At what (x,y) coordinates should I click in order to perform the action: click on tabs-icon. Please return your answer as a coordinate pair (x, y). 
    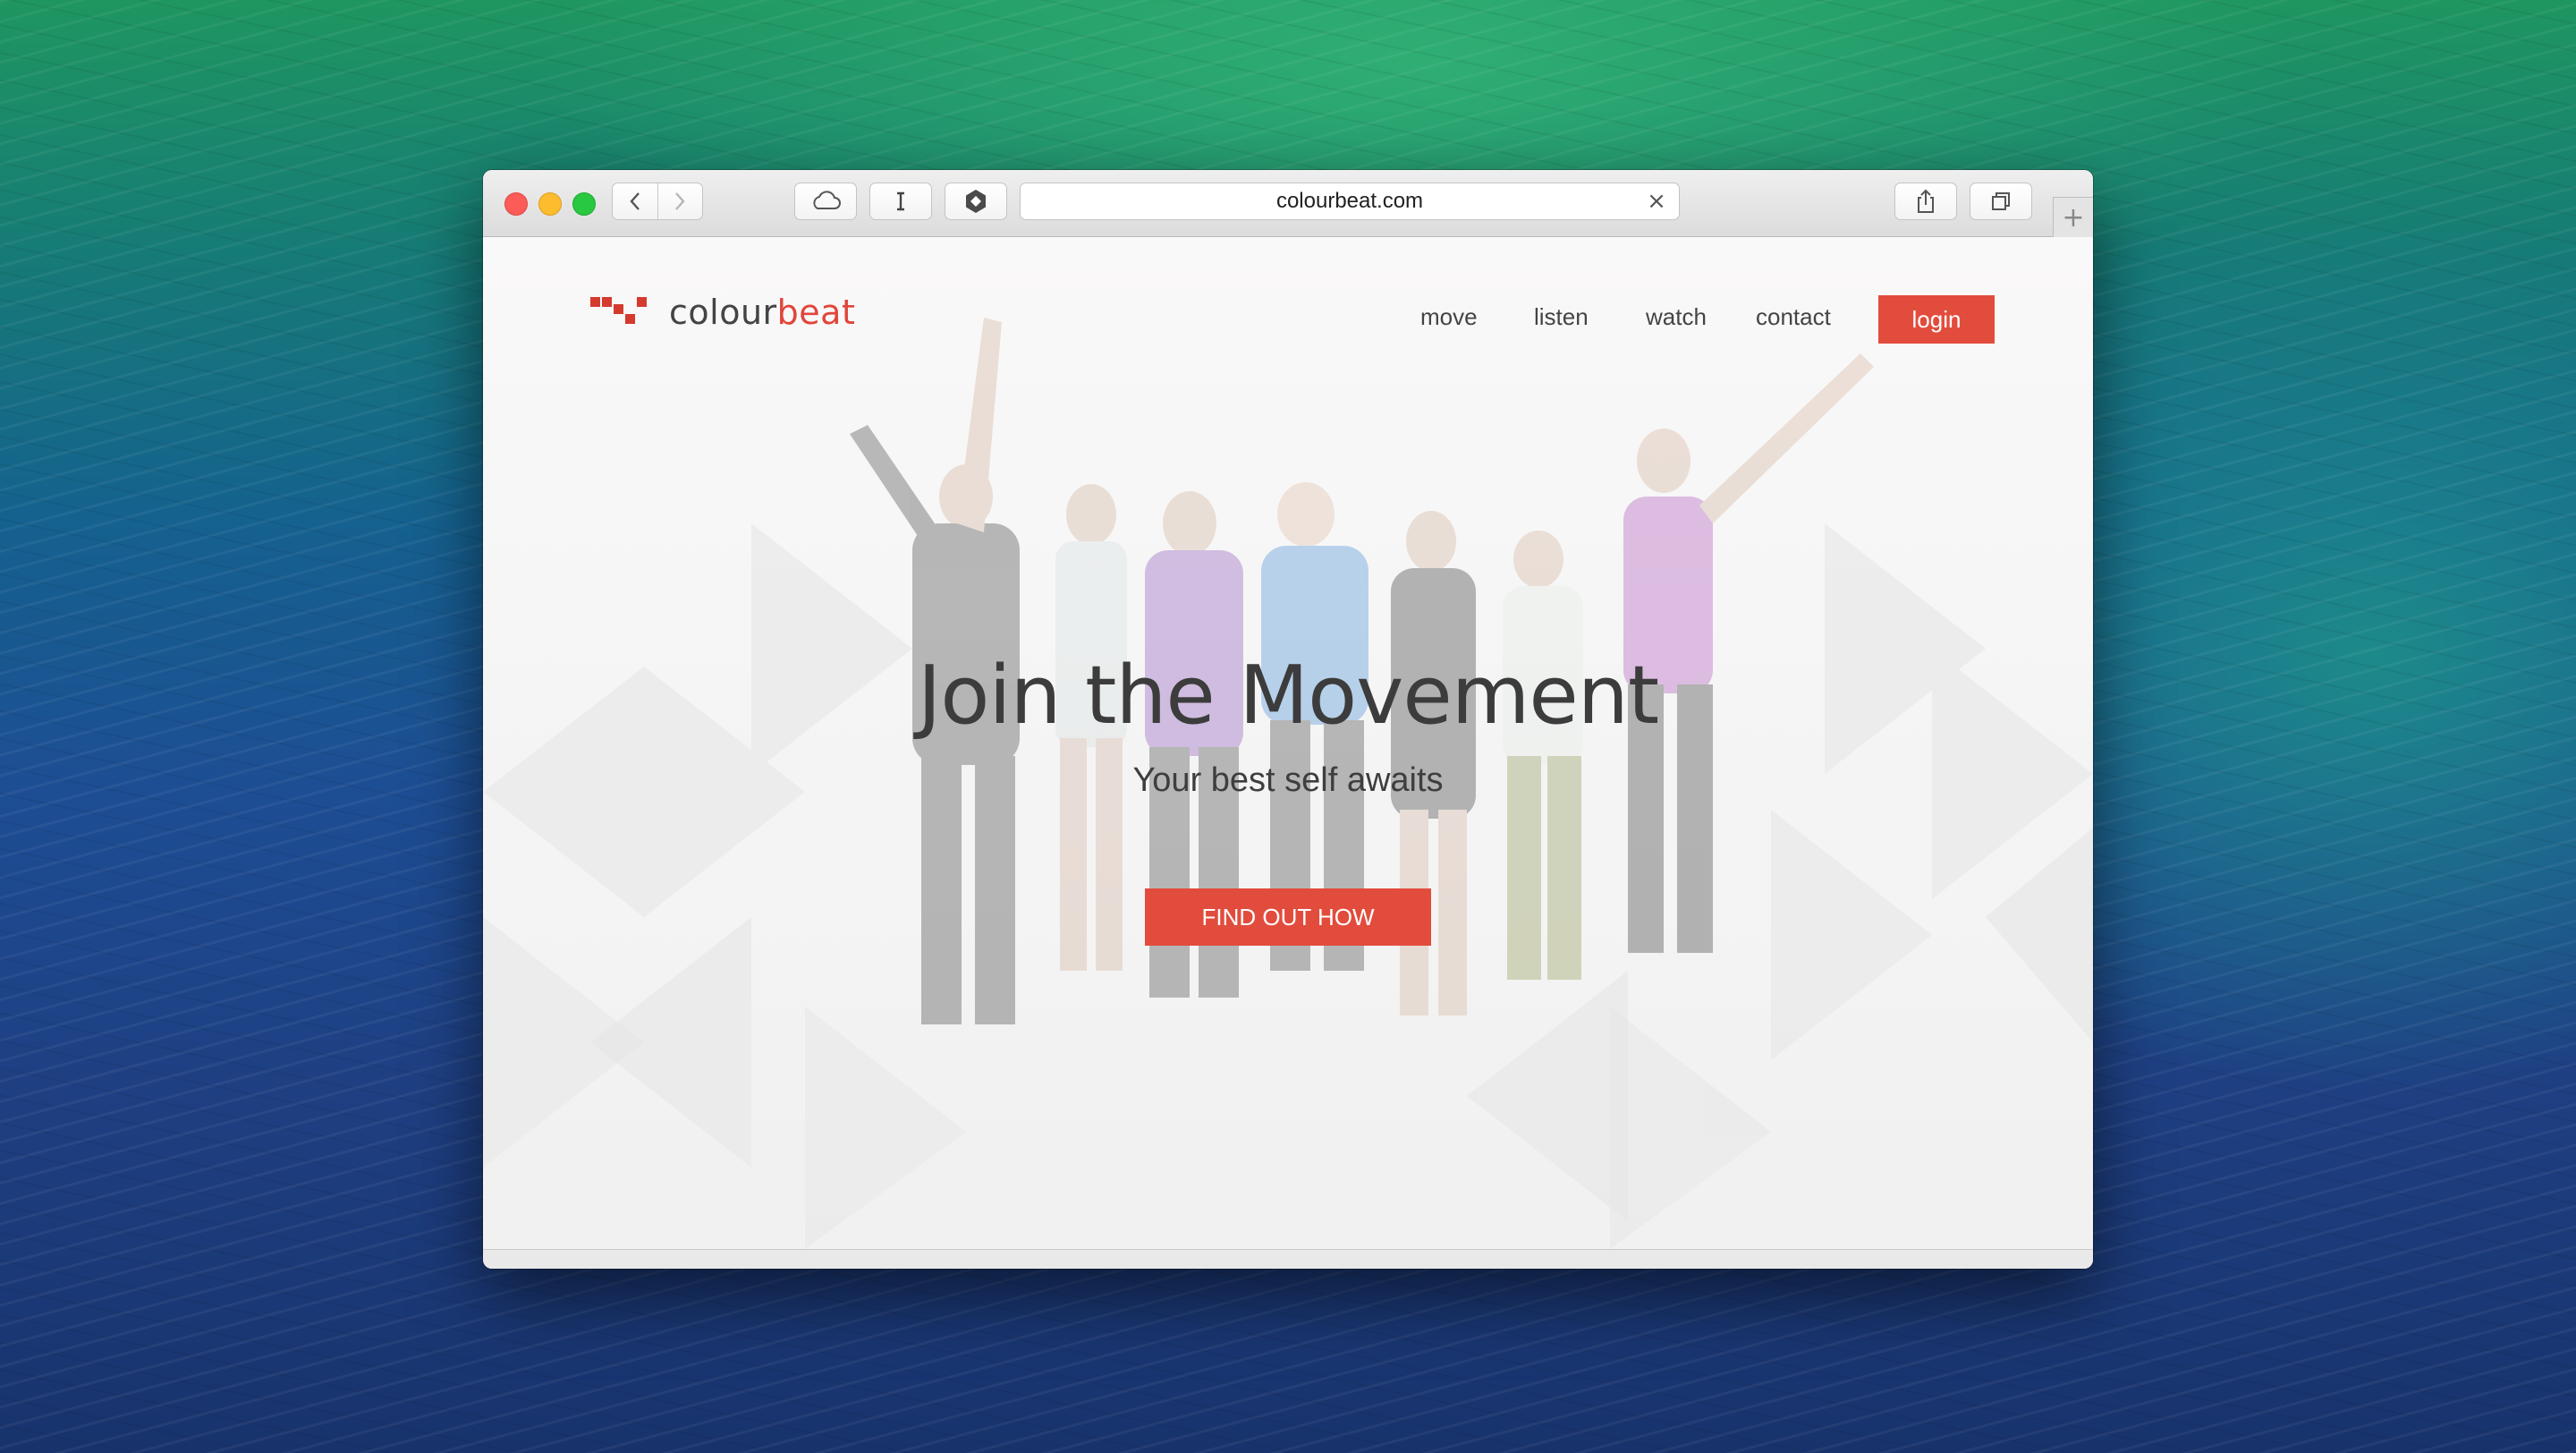
    Looking at the image, I should click on (2001, 201).